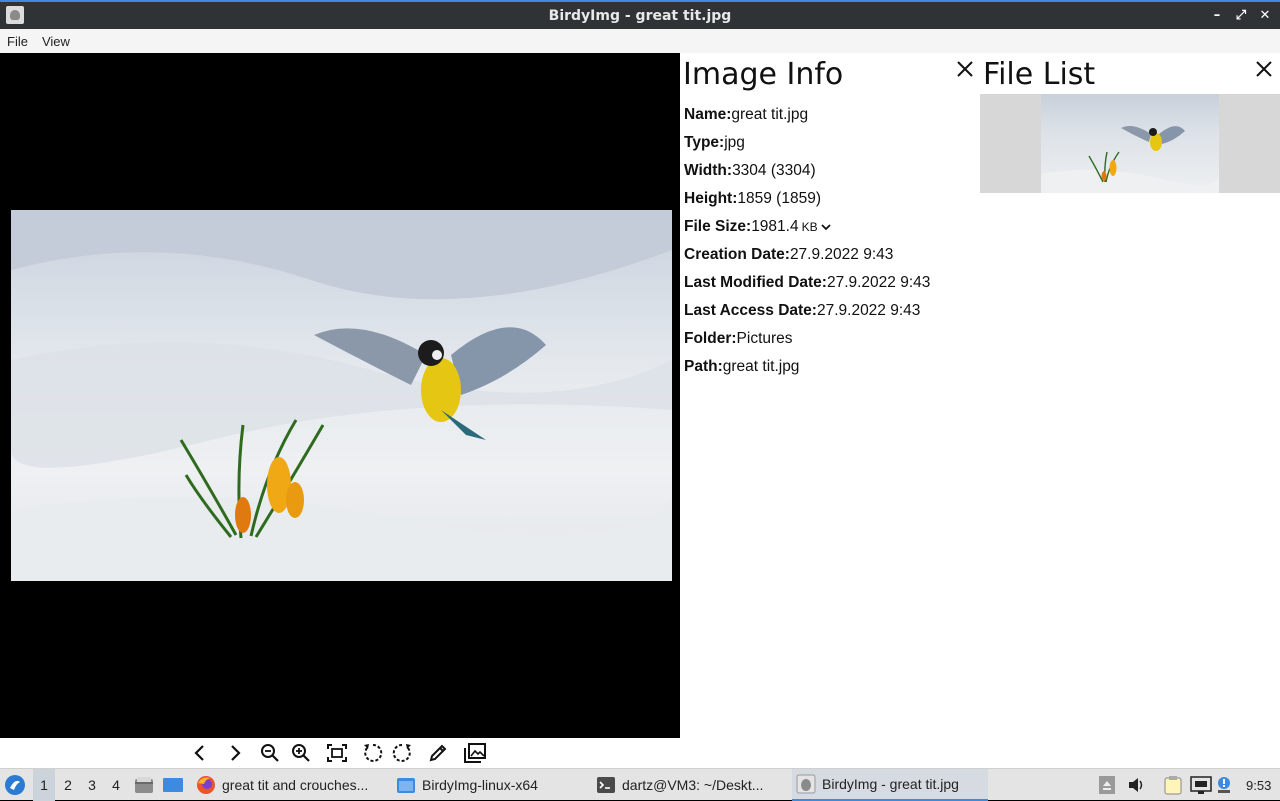 Image resolution: width=1280 pixels, height=801 pixels. I want to click on zoom-out-icon, so click(270, 753).